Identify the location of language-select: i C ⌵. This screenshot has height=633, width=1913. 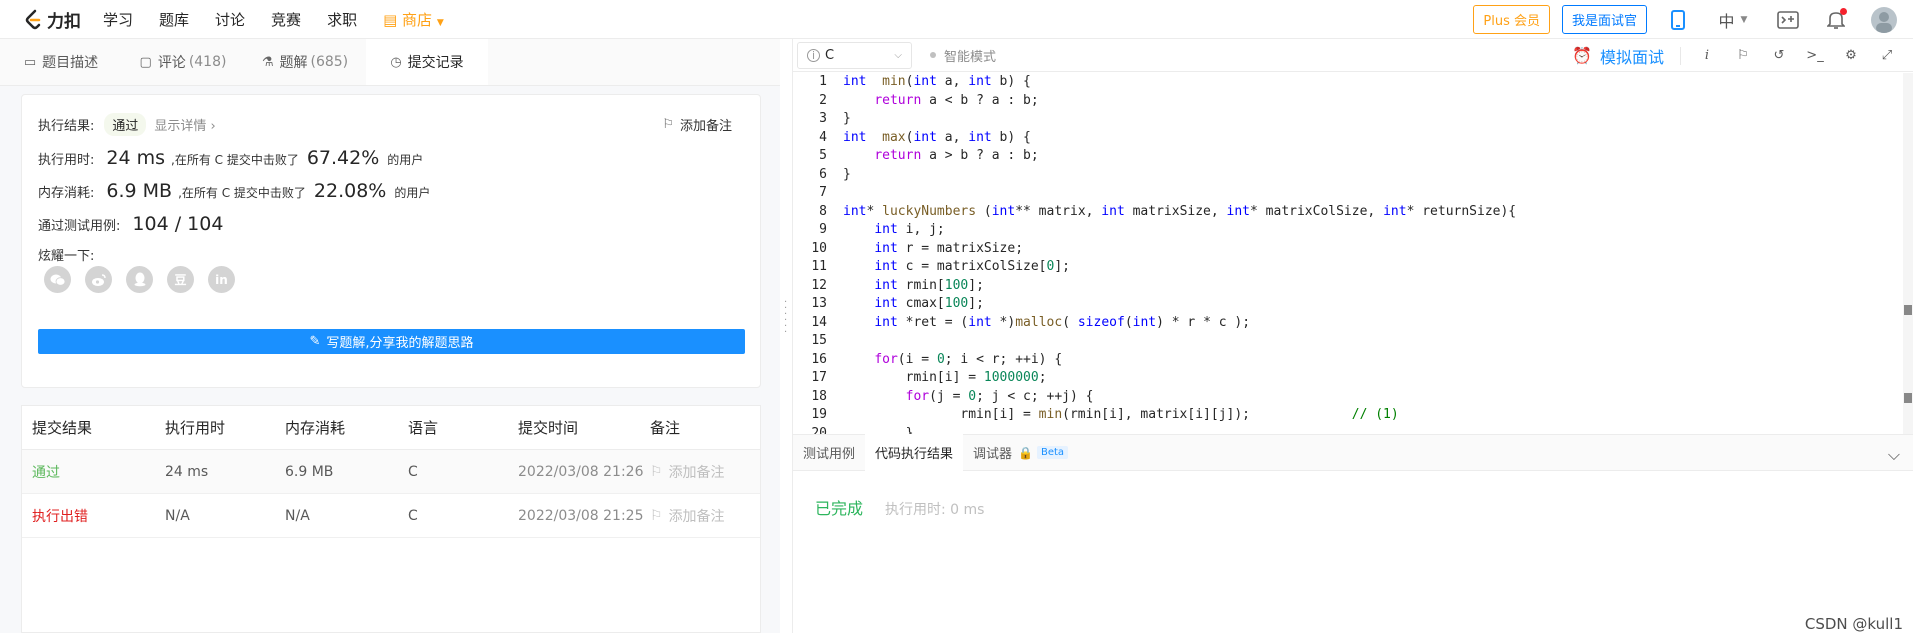
(854, 55).